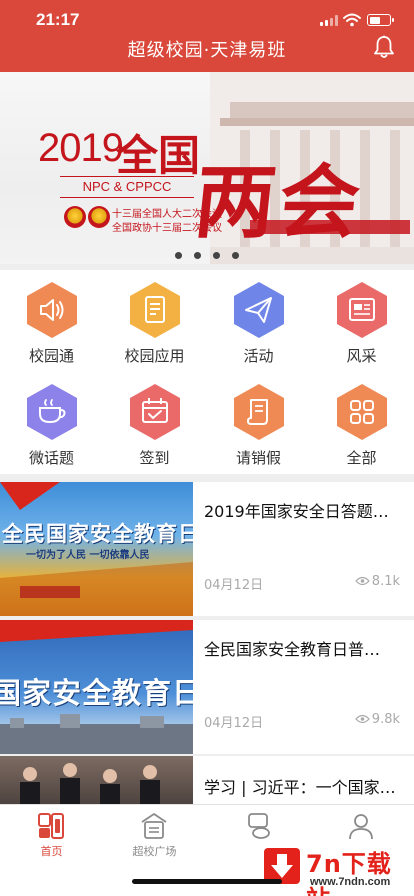  What do you see at coordinates (258, 458) in the screenshot?
I see `grid-label: 请销假` at bounding box center [258, 458].